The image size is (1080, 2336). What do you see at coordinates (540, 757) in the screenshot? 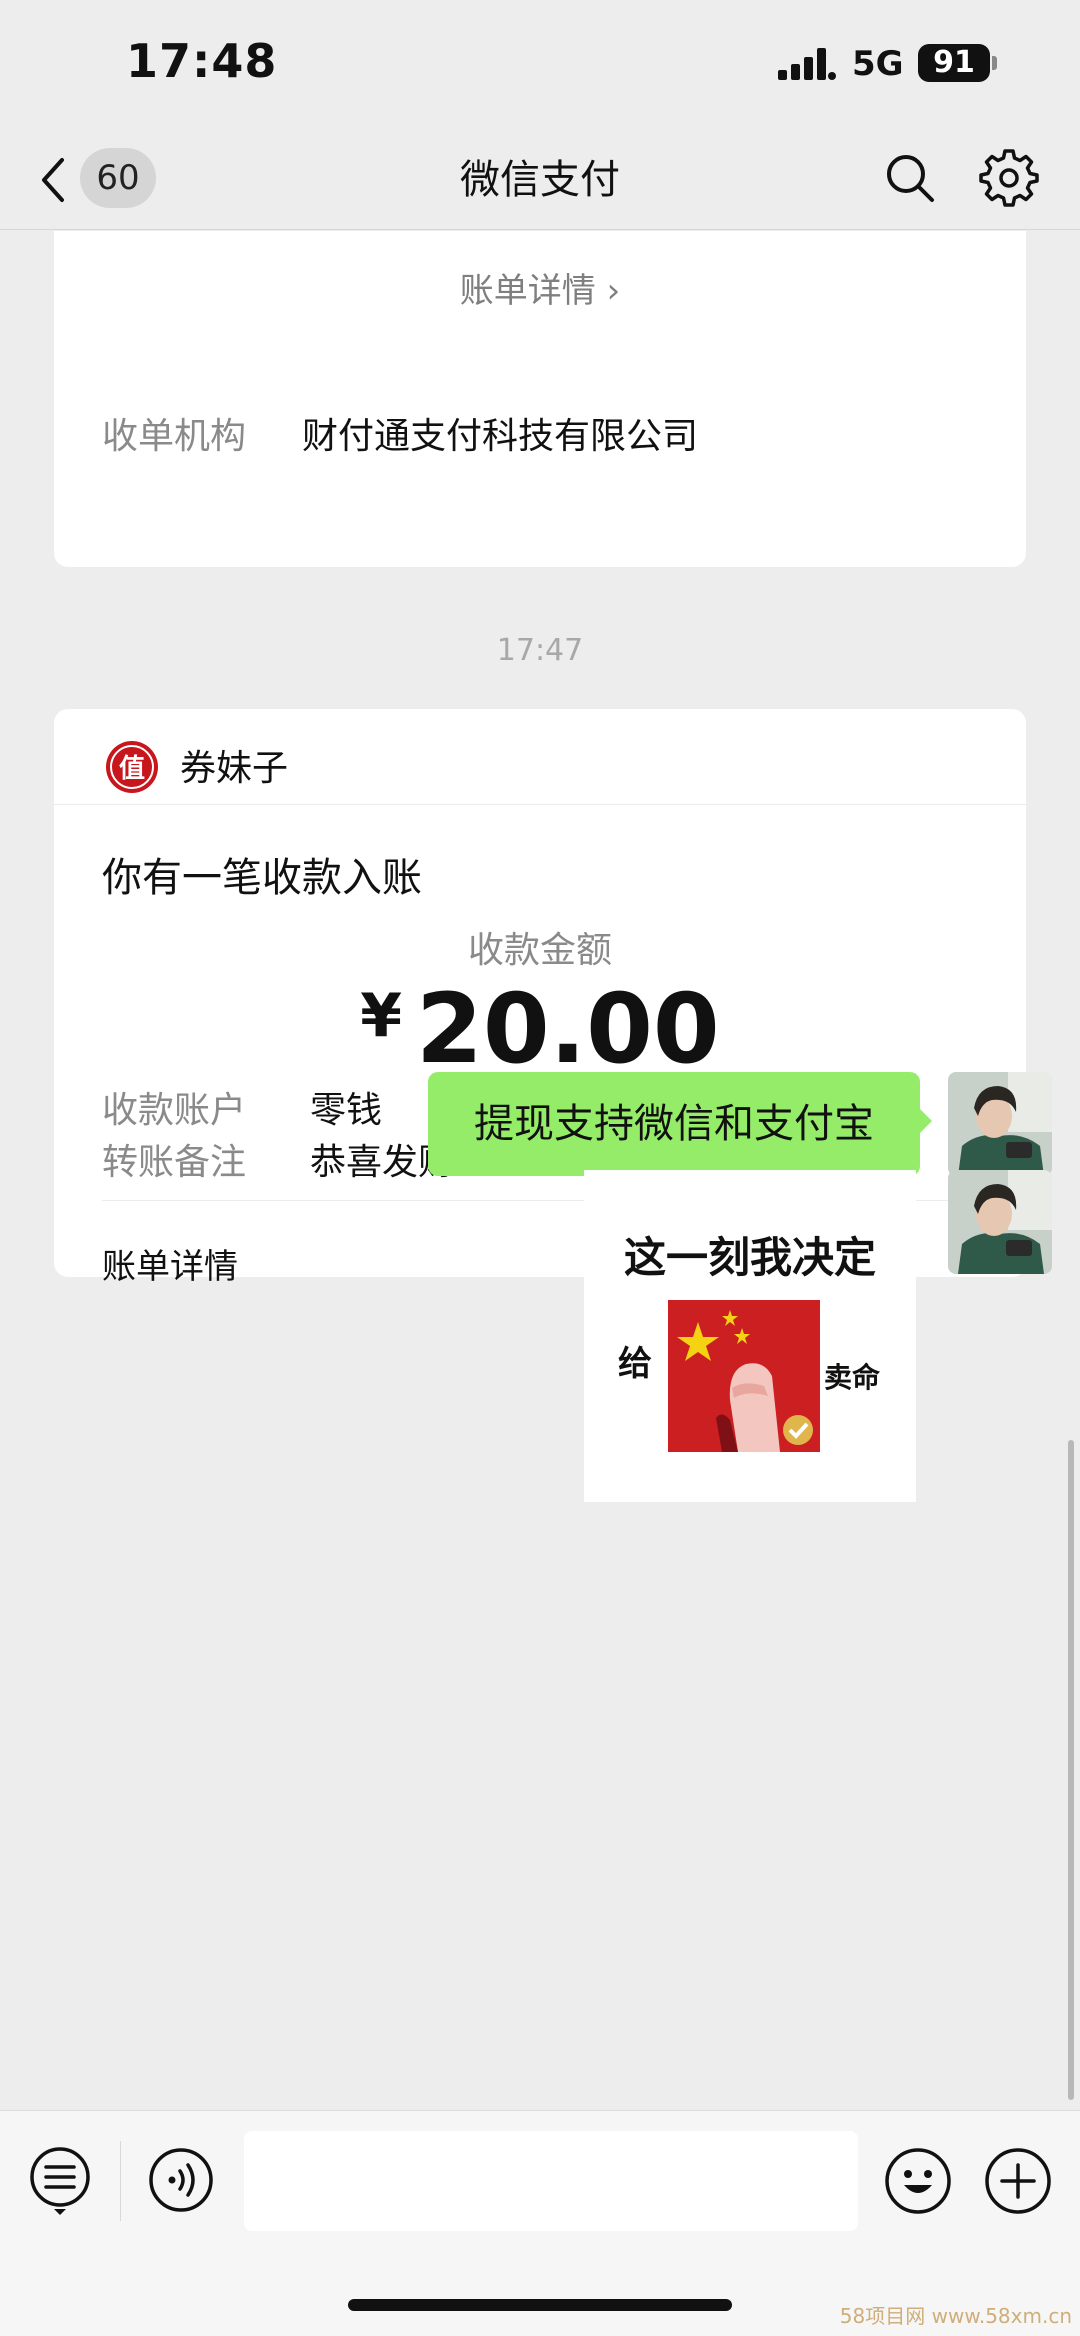
I see `card-header: 值 券妹子` at bounding box center [540, 757].